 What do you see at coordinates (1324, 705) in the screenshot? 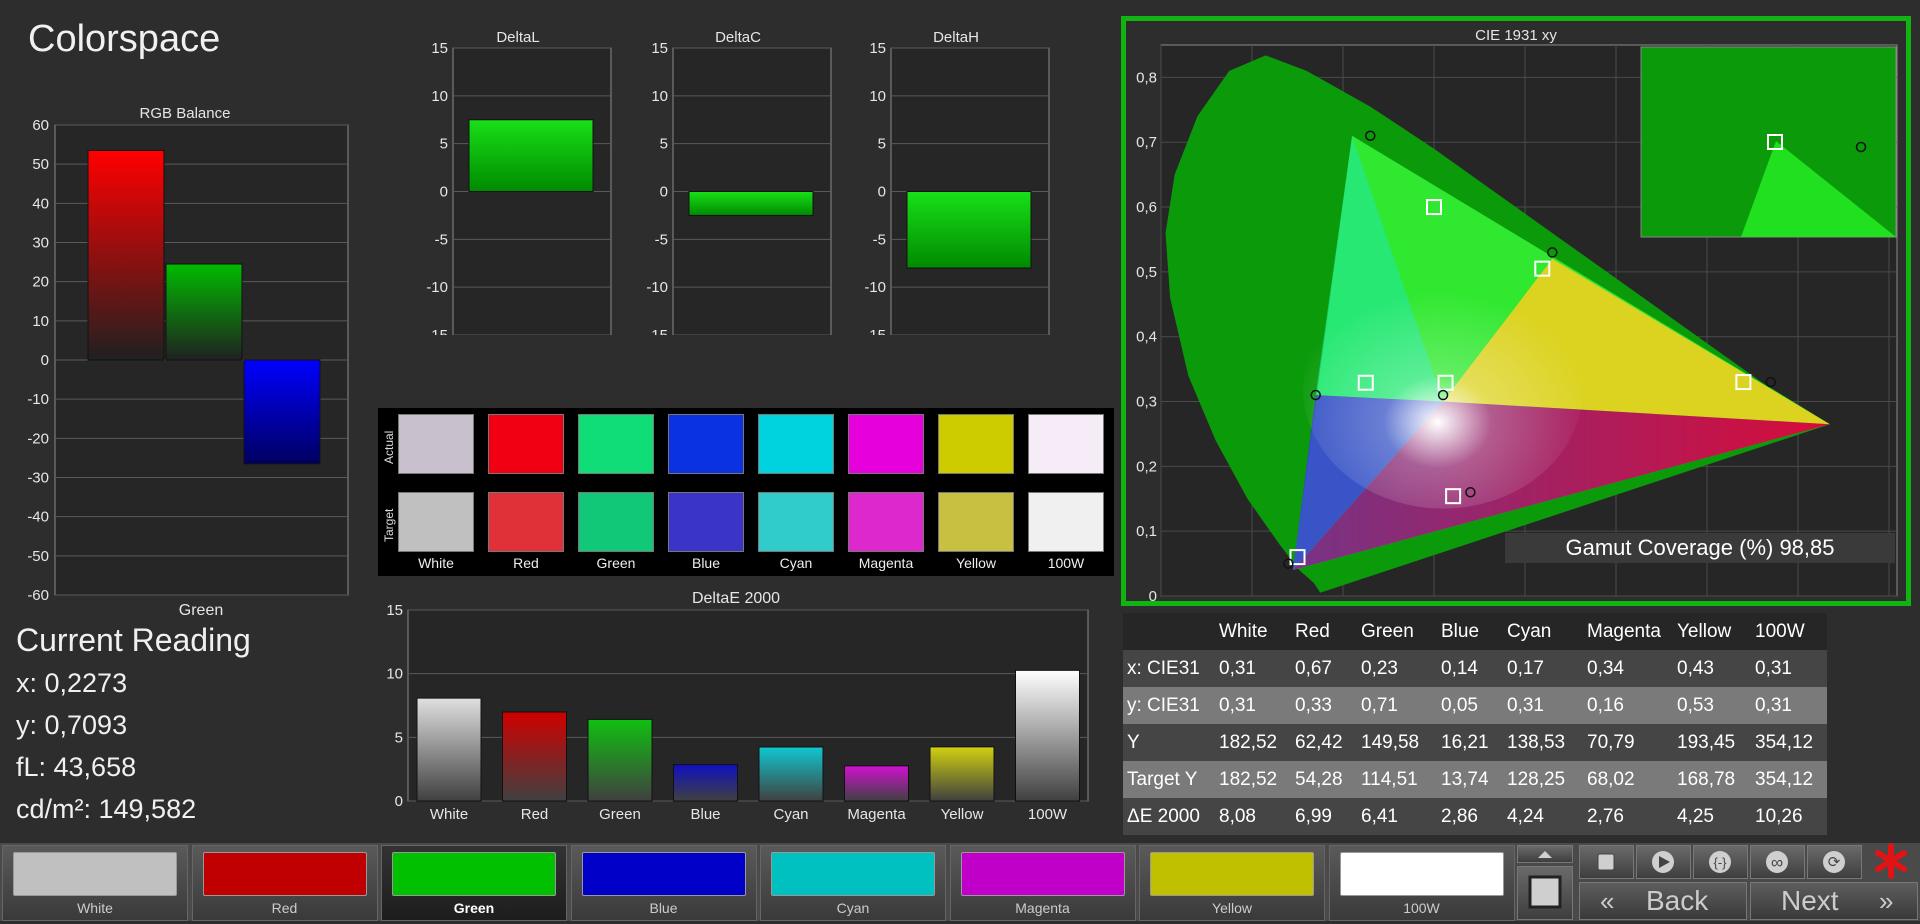
I see `table-cell: 0,33` at bounding box center [1324, 705].